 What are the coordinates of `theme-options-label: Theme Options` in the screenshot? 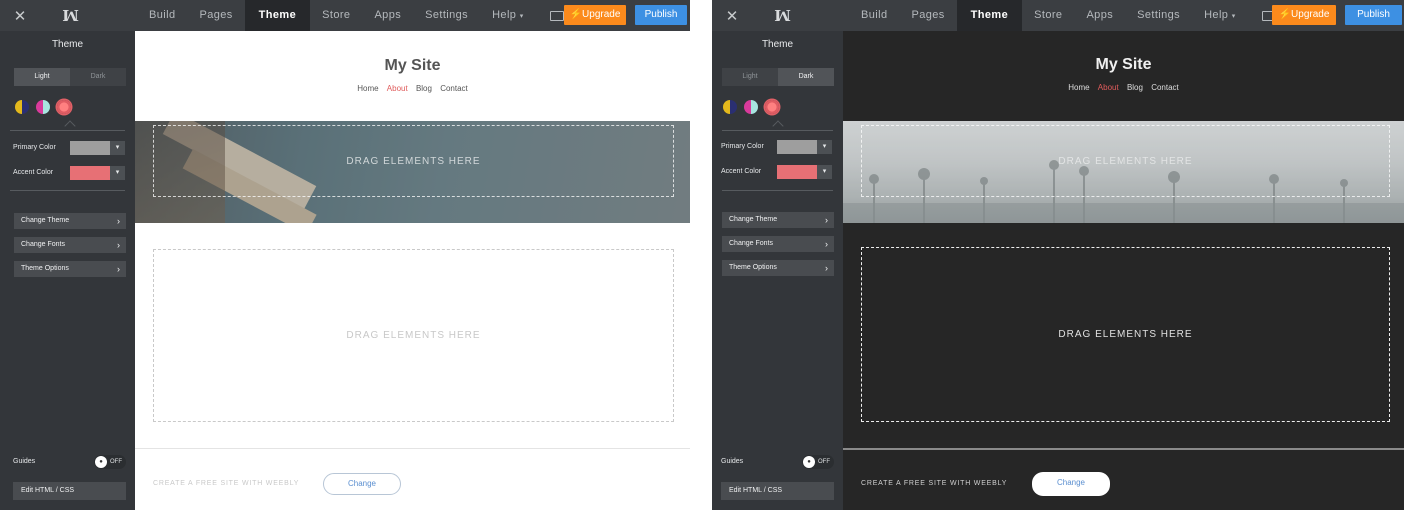 It's located at (753, 267).